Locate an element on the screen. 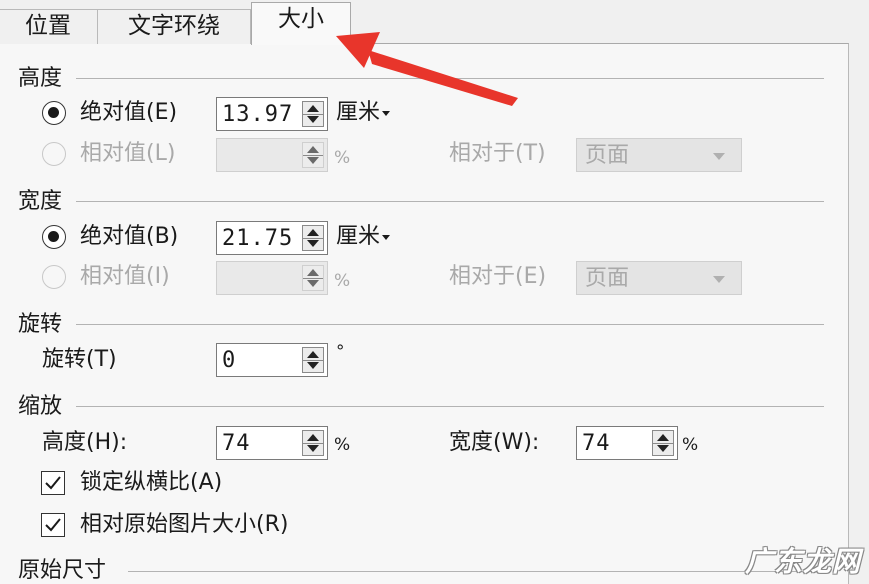 The image size is (869, 584). width-unit-label: 厘米 is located at coordinates (358, 236).